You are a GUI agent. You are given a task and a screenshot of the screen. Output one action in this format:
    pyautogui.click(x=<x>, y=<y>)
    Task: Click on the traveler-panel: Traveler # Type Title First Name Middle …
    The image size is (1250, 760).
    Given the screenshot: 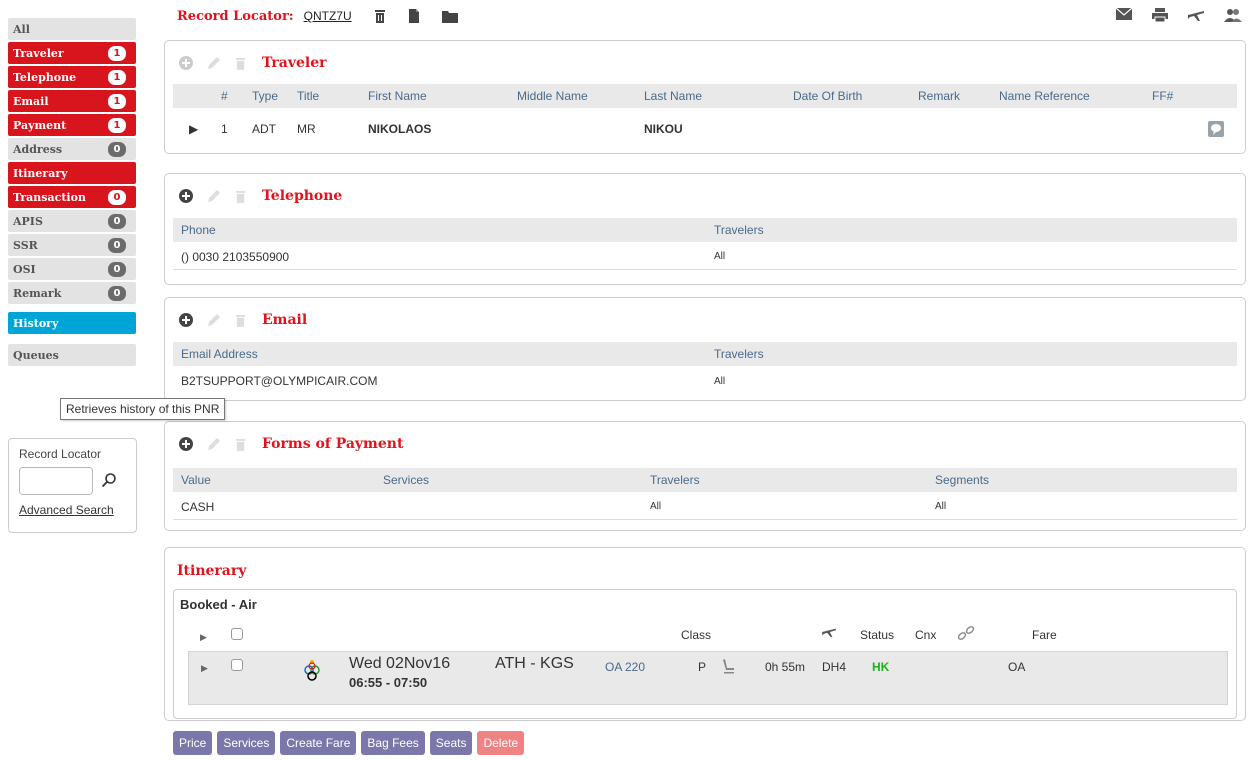 What is the action you would take?
    pyautogui.click(x=705, y=97)
    